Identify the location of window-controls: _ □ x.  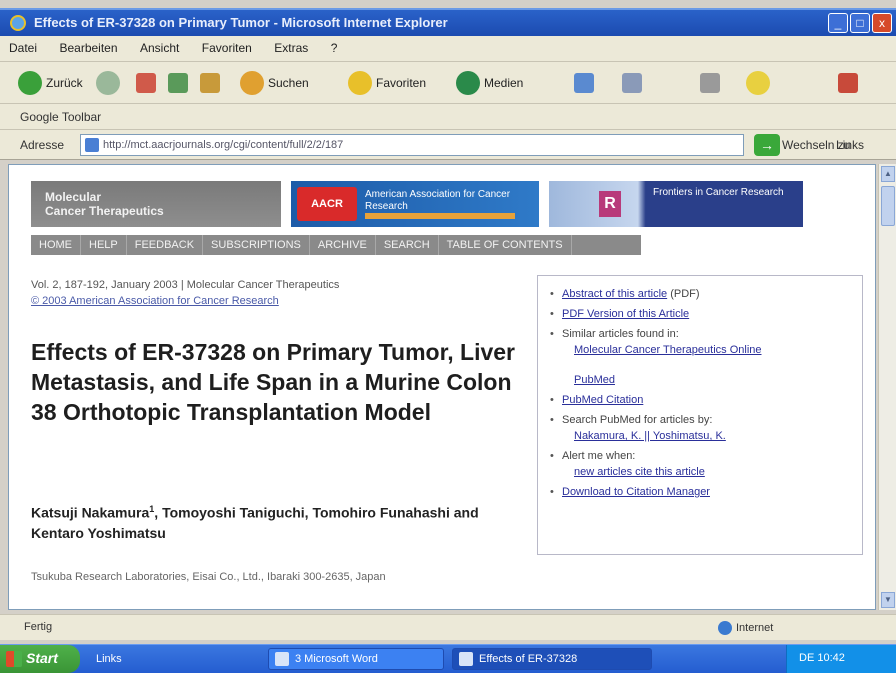
(860, 23).